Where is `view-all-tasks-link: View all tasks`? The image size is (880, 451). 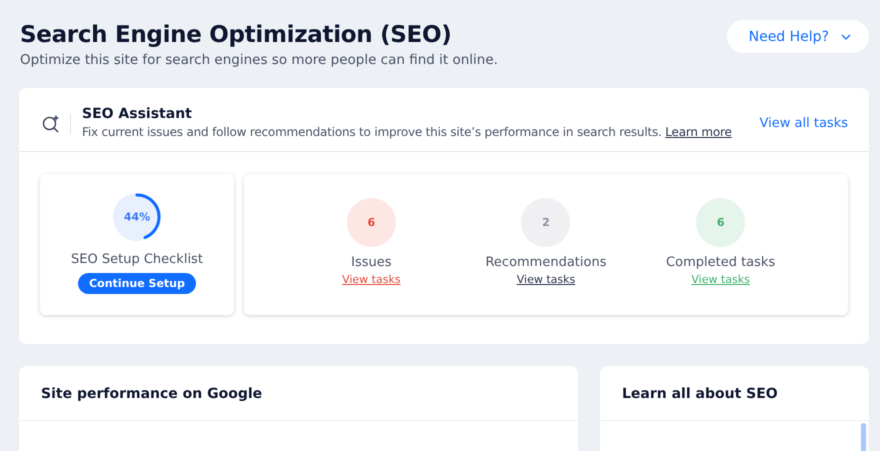 view-all-tasks-link: View all tasks is located at coordinates (804, 123).